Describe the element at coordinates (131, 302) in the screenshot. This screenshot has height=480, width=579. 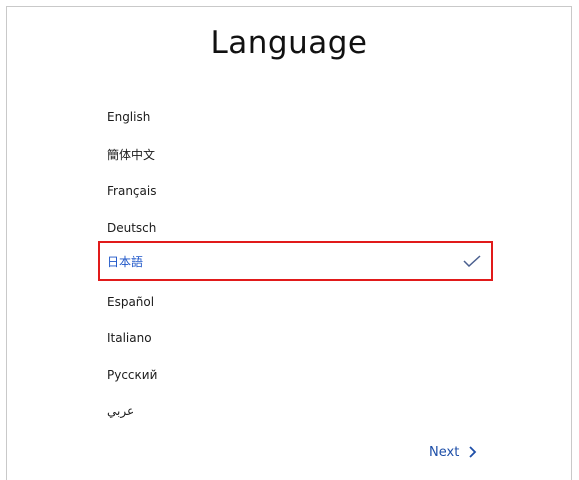
I see `language-label: Español` at that location.